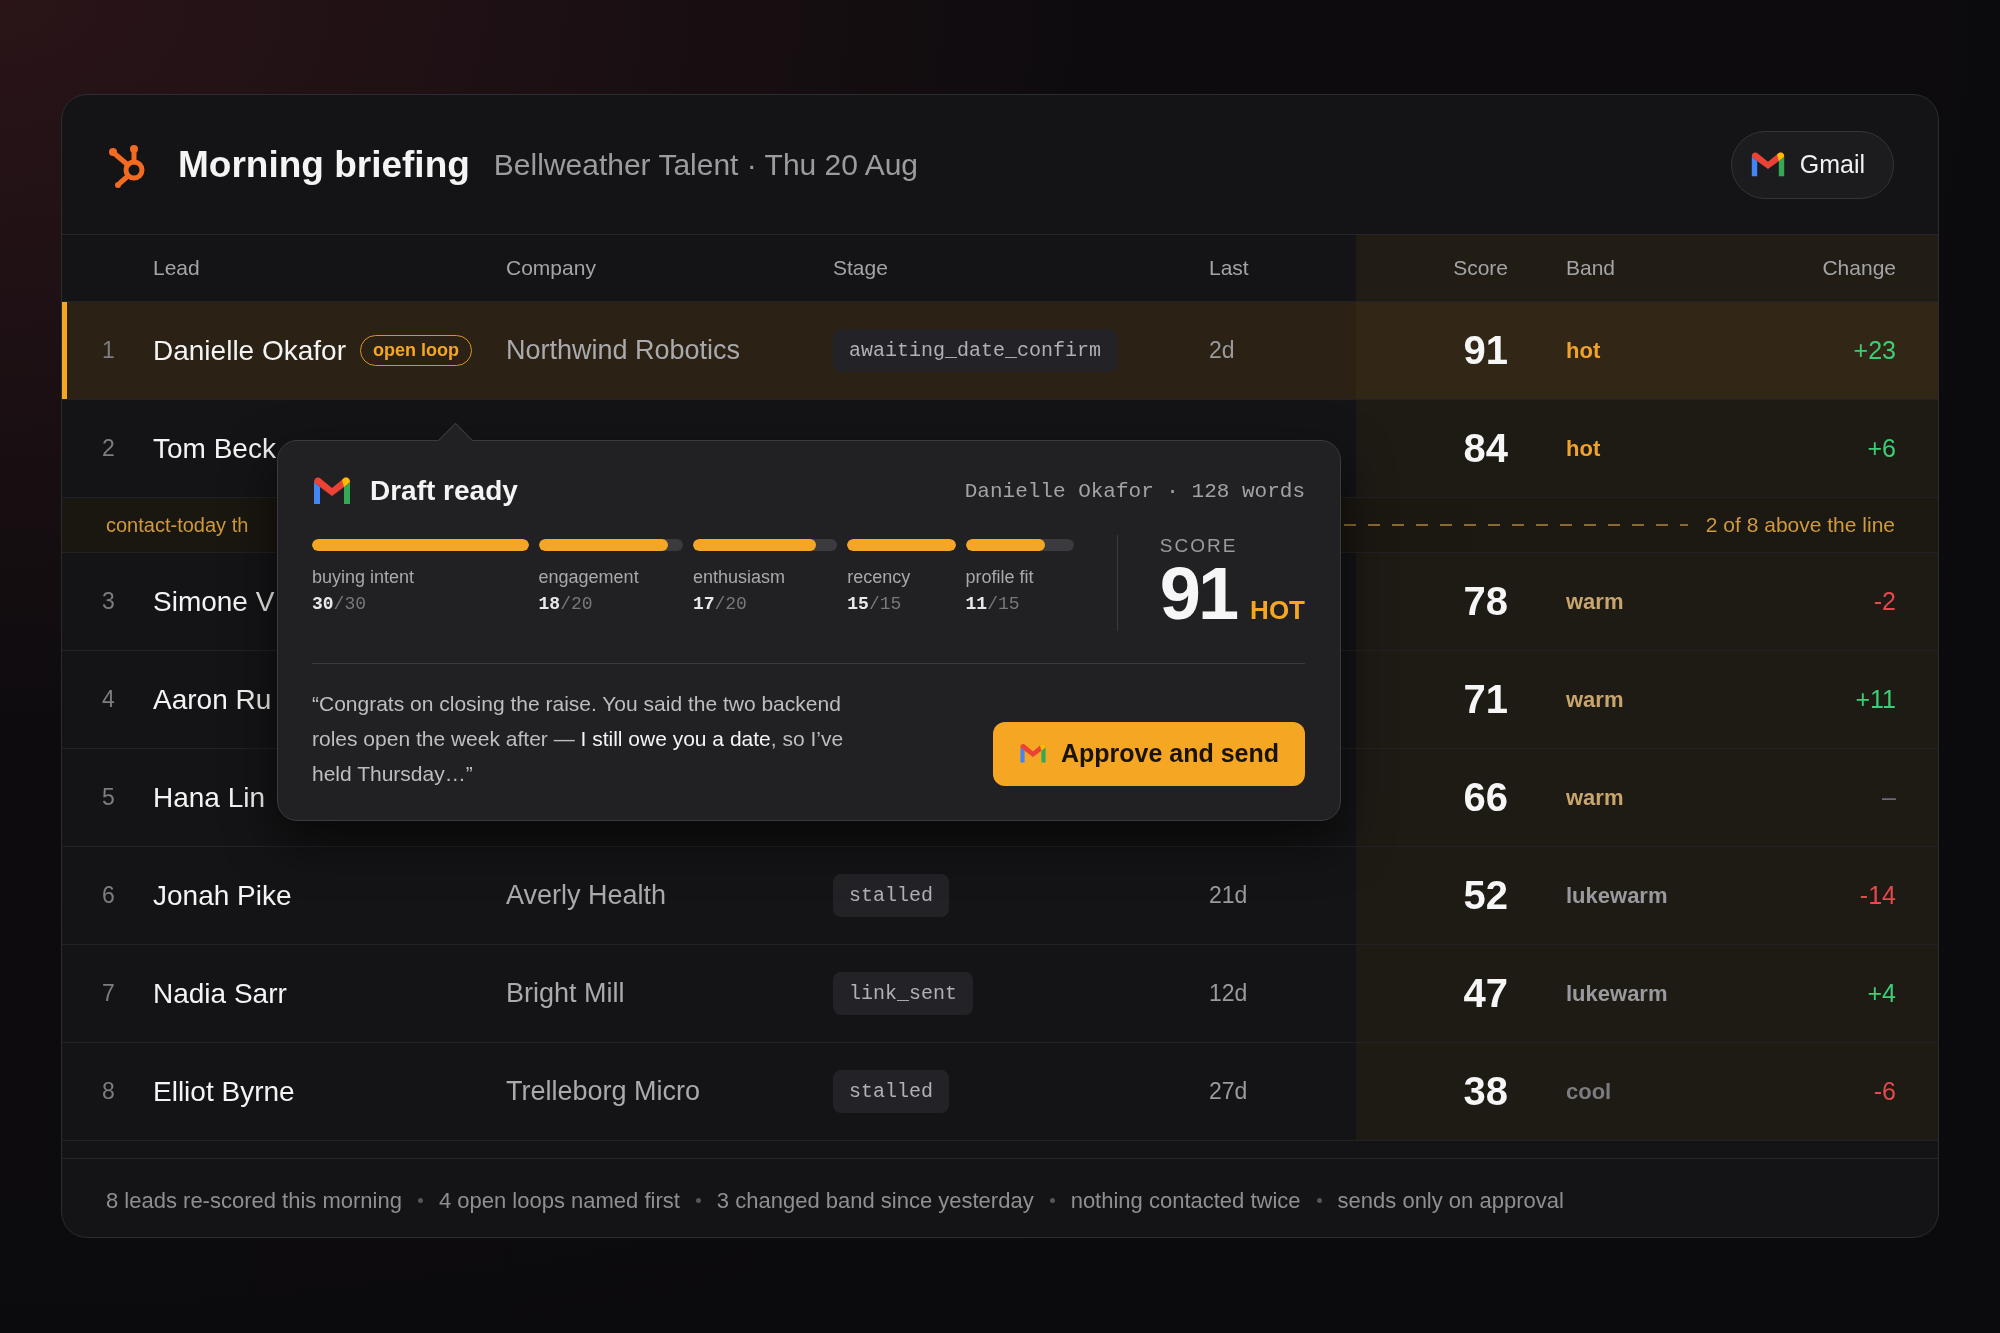 The width and height of the screenshot is (2000, 1333). Describe the element at coordinates (1228, 993) in the screenshot. I see `last-contact: 12d` at that location.